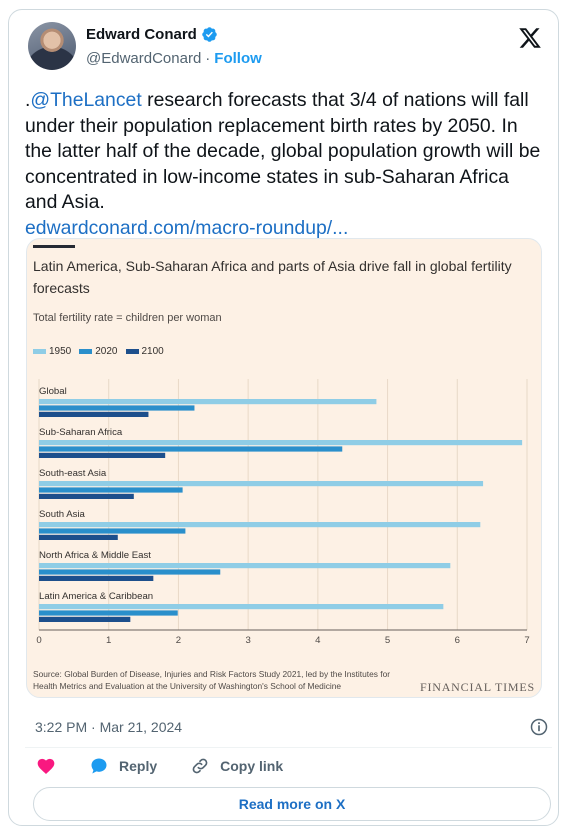 Image resolution: width=569 pixels, height=834 pixels. I want to click on category-label: Global, so click(53, 391).